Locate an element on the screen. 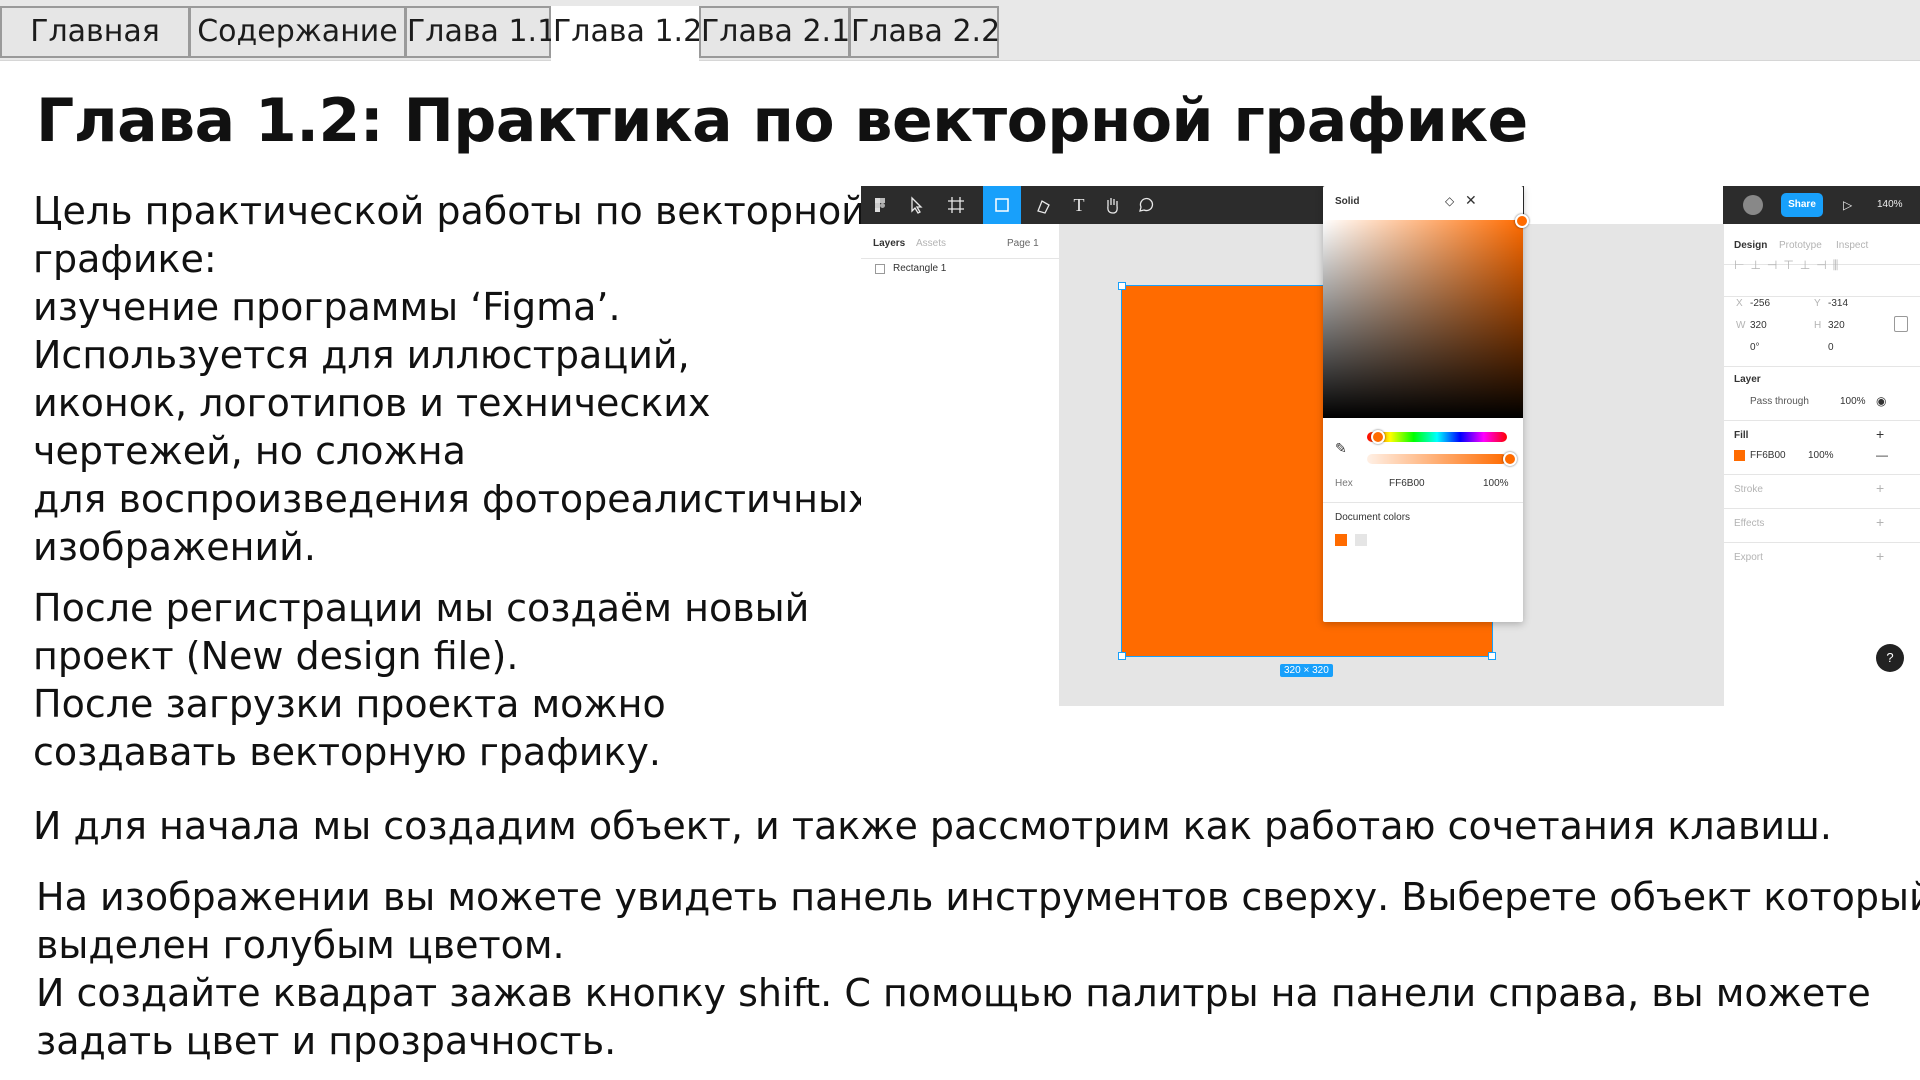 This screenshot has width=1920, height=1080. h-input: 320 is located at coordinates (1836, 325).